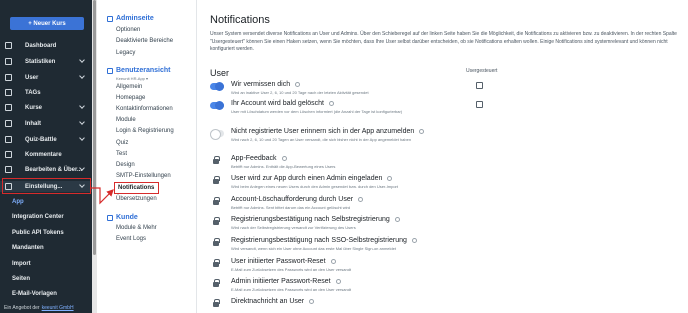  I want to click on column-header-usergesteuert: Usergesteuert, so click(482, 71).